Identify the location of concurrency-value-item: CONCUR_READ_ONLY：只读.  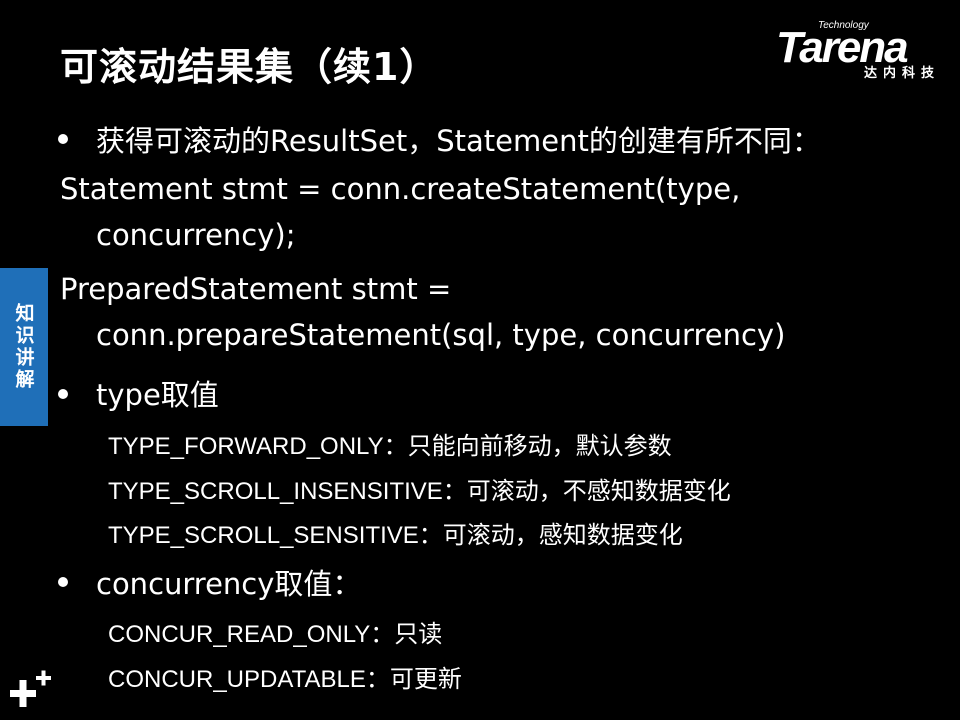
(275, 634).